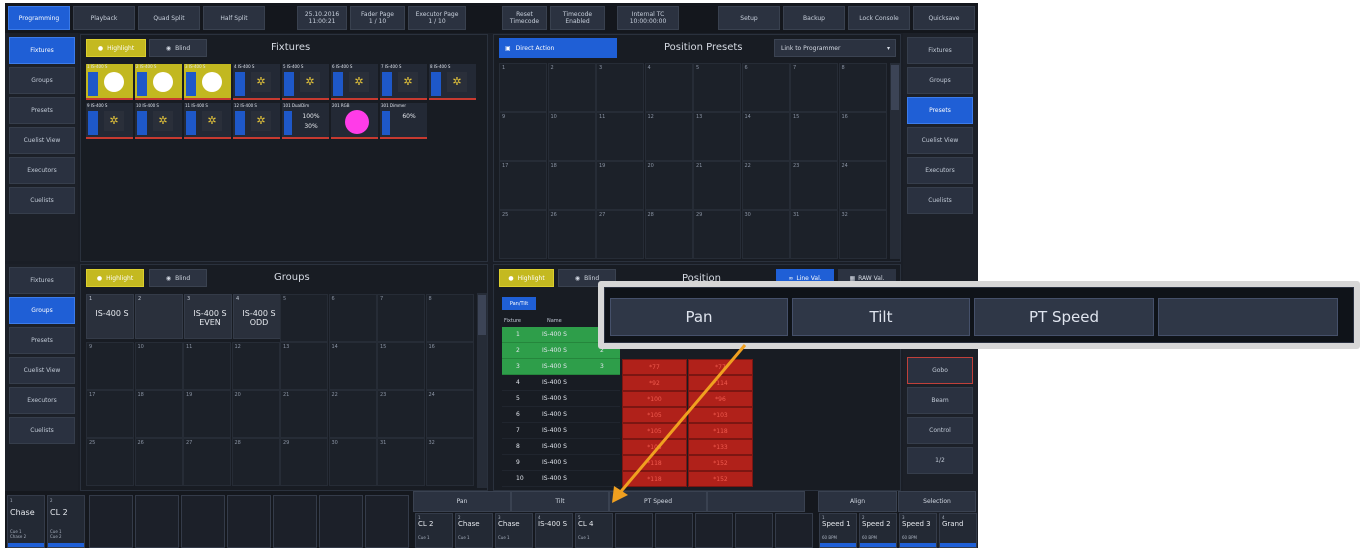  What do you see at coordinates (207, 414) in the screenshot?
I see `group-cell: 19` at bounding box center [207, 414].